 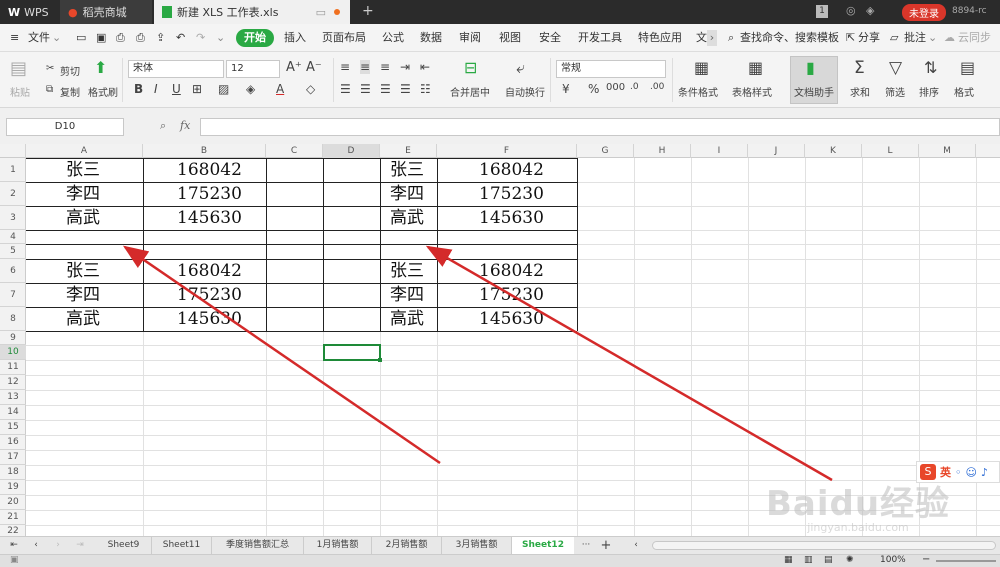 What do you see at coordinates (255, 38) in the screenshot?
I see `menu-start: 开始` at bounding box center [255, 38].